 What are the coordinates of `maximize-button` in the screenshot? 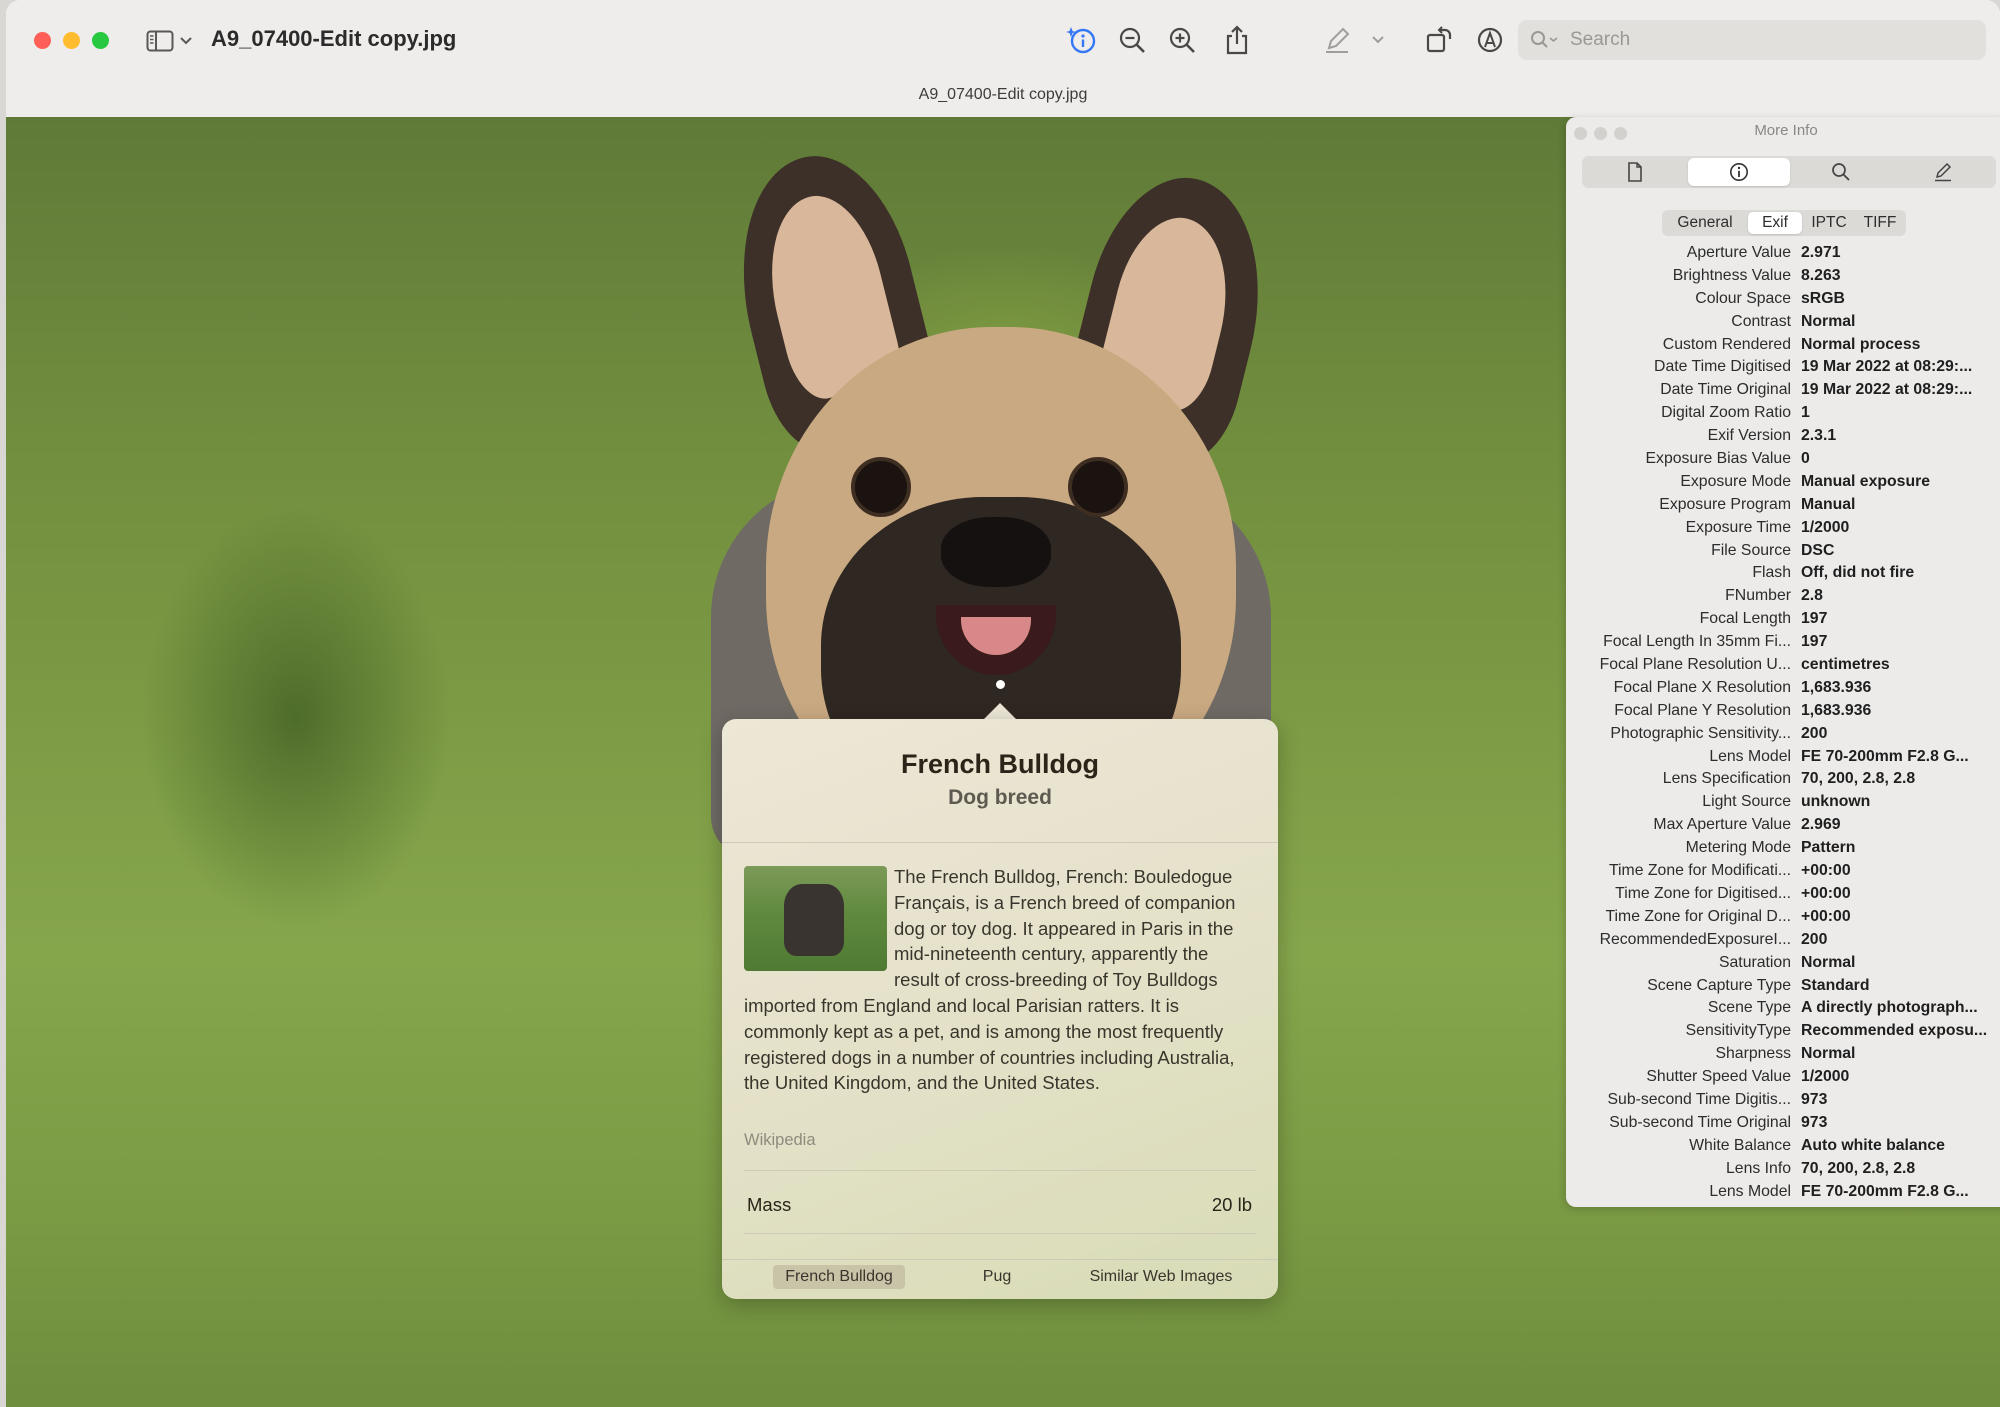 It's located at (100, 40).